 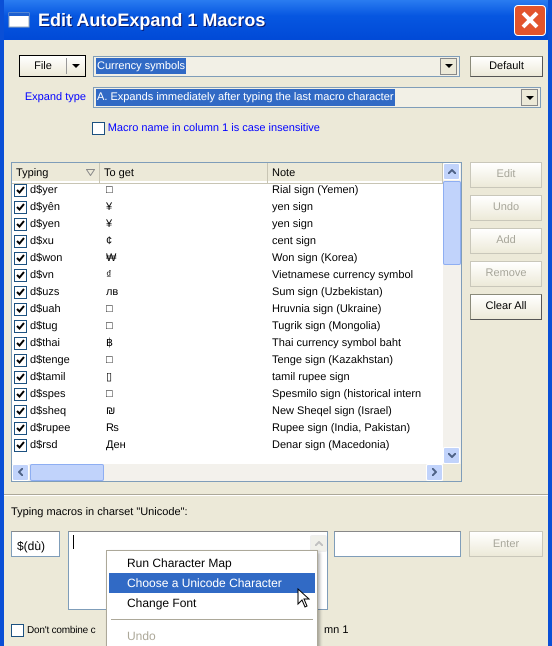 I want to click on scrollbar-corner, so click(x=452, y=472).